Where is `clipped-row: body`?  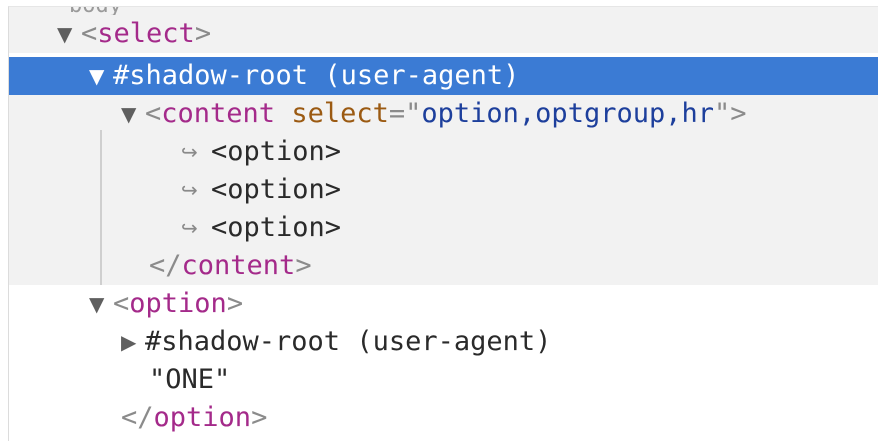
clipped-row: body is located at coordinates (443, 12).